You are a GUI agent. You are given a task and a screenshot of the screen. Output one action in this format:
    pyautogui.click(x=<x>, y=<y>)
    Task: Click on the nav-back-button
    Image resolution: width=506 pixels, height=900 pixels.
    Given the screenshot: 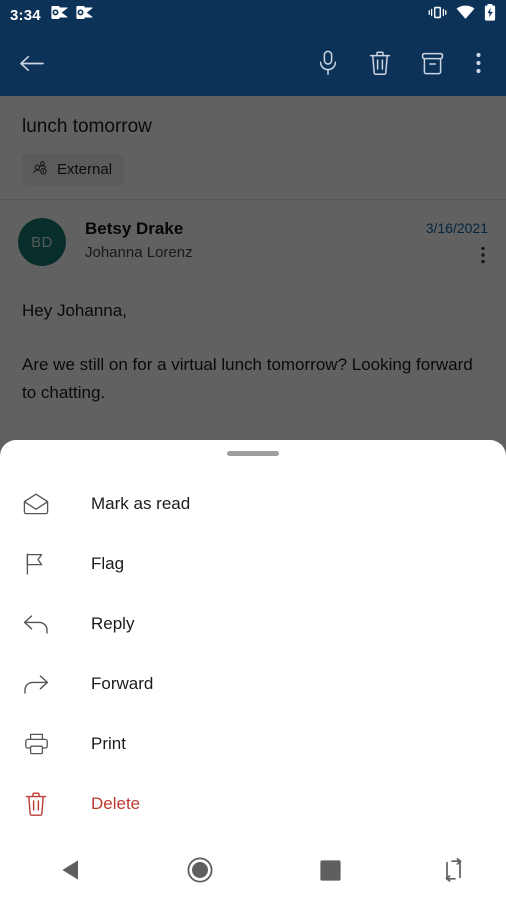 What is the action you would take?
    pyautogui.click(x=70, y=872)
    